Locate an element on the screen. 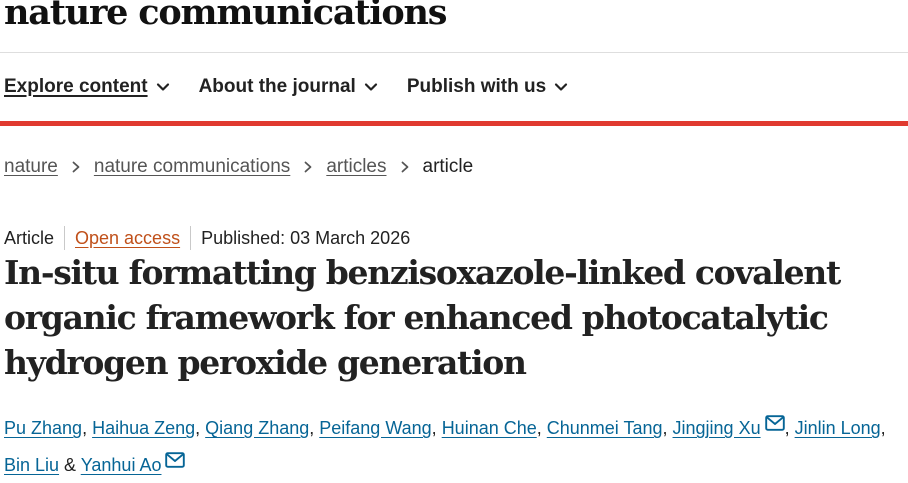 This screenshot has width=908, height=483. author-link: Bin Liu is located at coordinates (31, 465).